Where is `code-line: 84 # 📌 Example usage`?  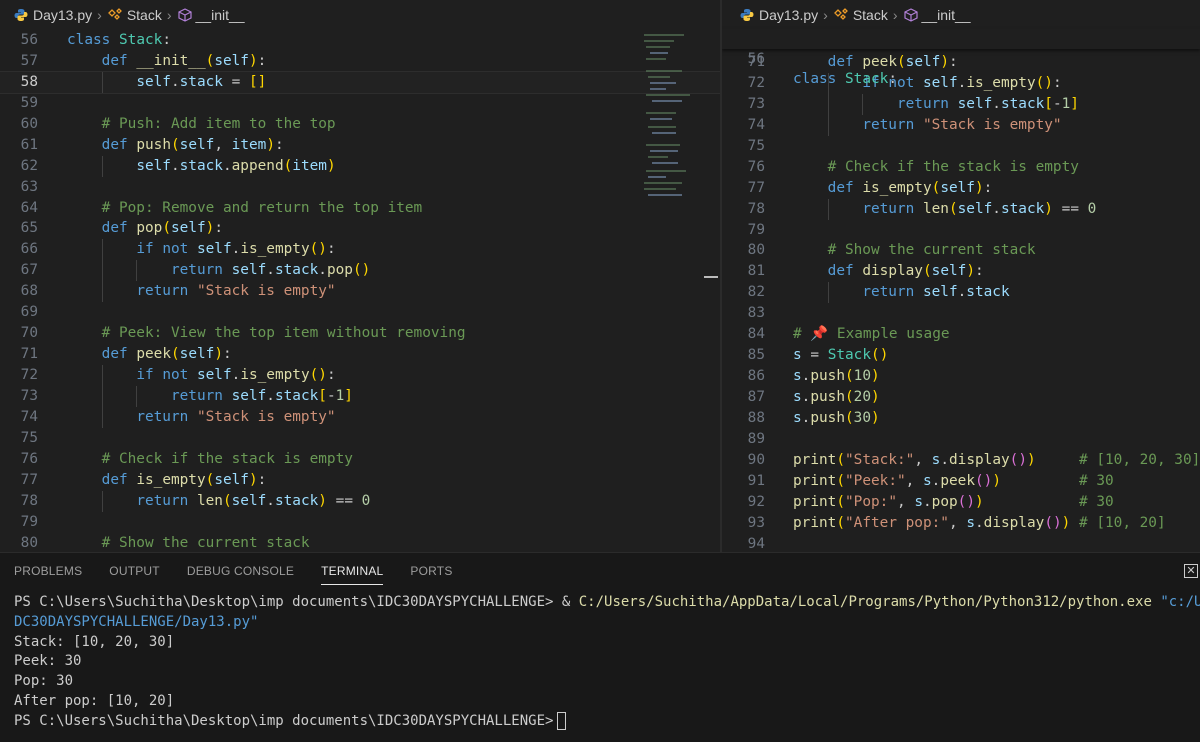
code-line: 84 # 📌 Example usage is located at coordinates (961, 334).